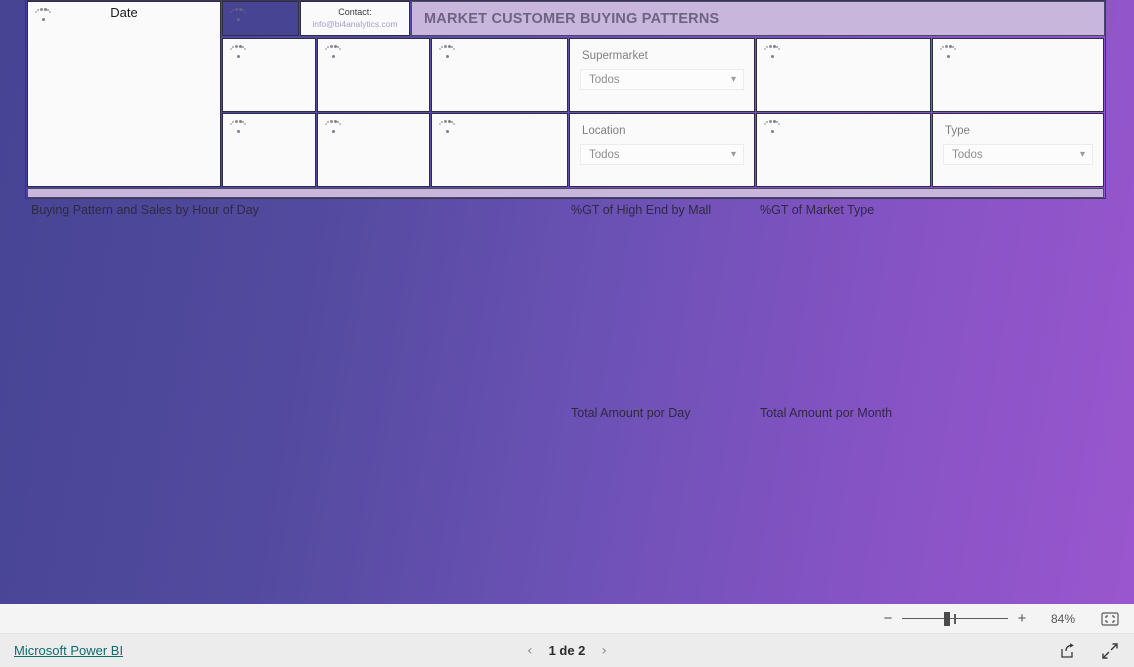 This screenshot has height=667, width=1134. Describe the element at coordinates (604, 154) in the screenshot. I see `slicer-location-value: Todos` at that location.